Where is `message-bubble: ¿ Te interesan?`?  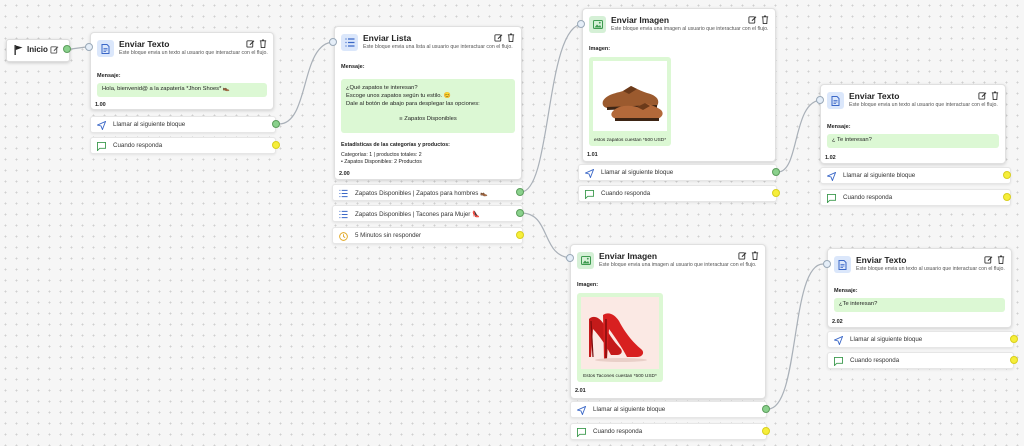 message-bubble: ¿ Te interesan? is located at coordinates (913, 141).